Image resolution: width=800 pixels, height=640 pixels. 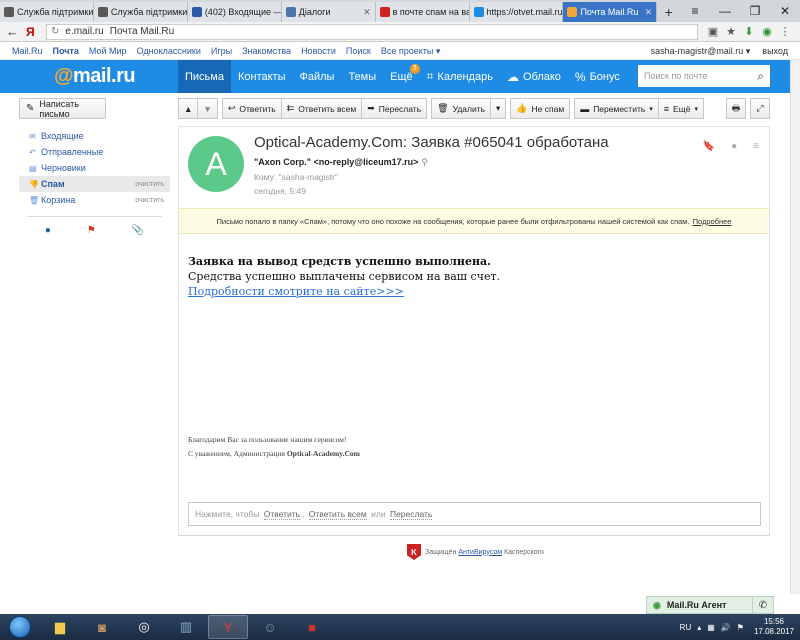 What do you see at coordinates (422, 12) in the screenshot?
I see `browser-tab: в почте спам на ваш✕` at bounding box center [422, 12].